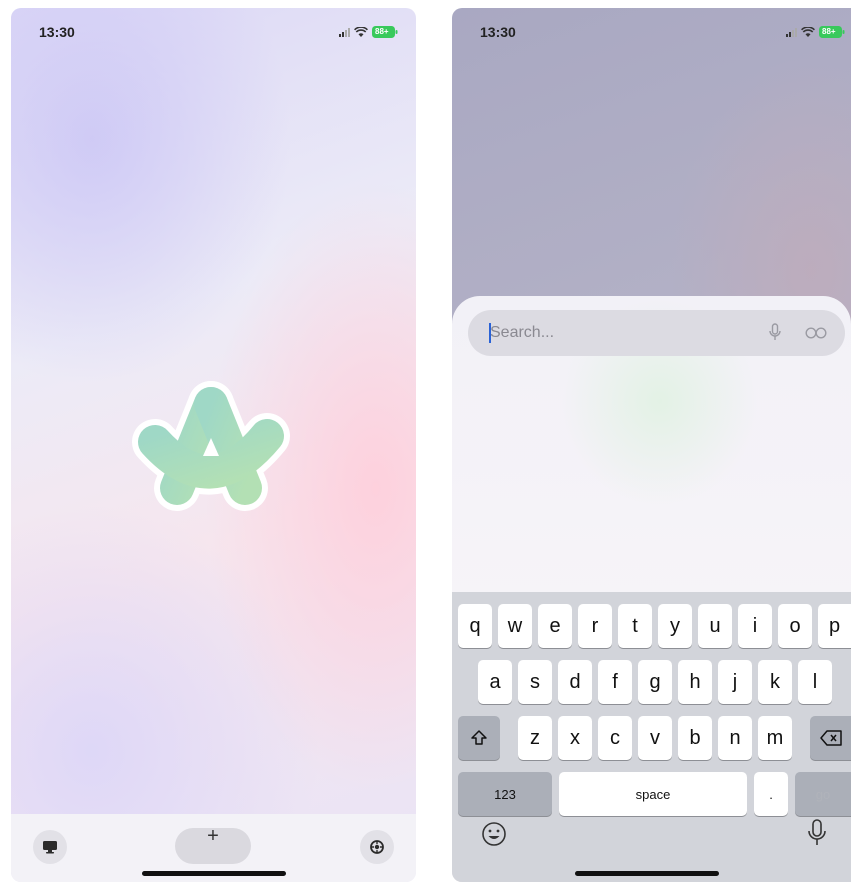 Image resolution: width=851 pixels, height=883 pixels. Describe the element at coordinates (535, 738) in the screenshot. I see `key-z: z` at that location.